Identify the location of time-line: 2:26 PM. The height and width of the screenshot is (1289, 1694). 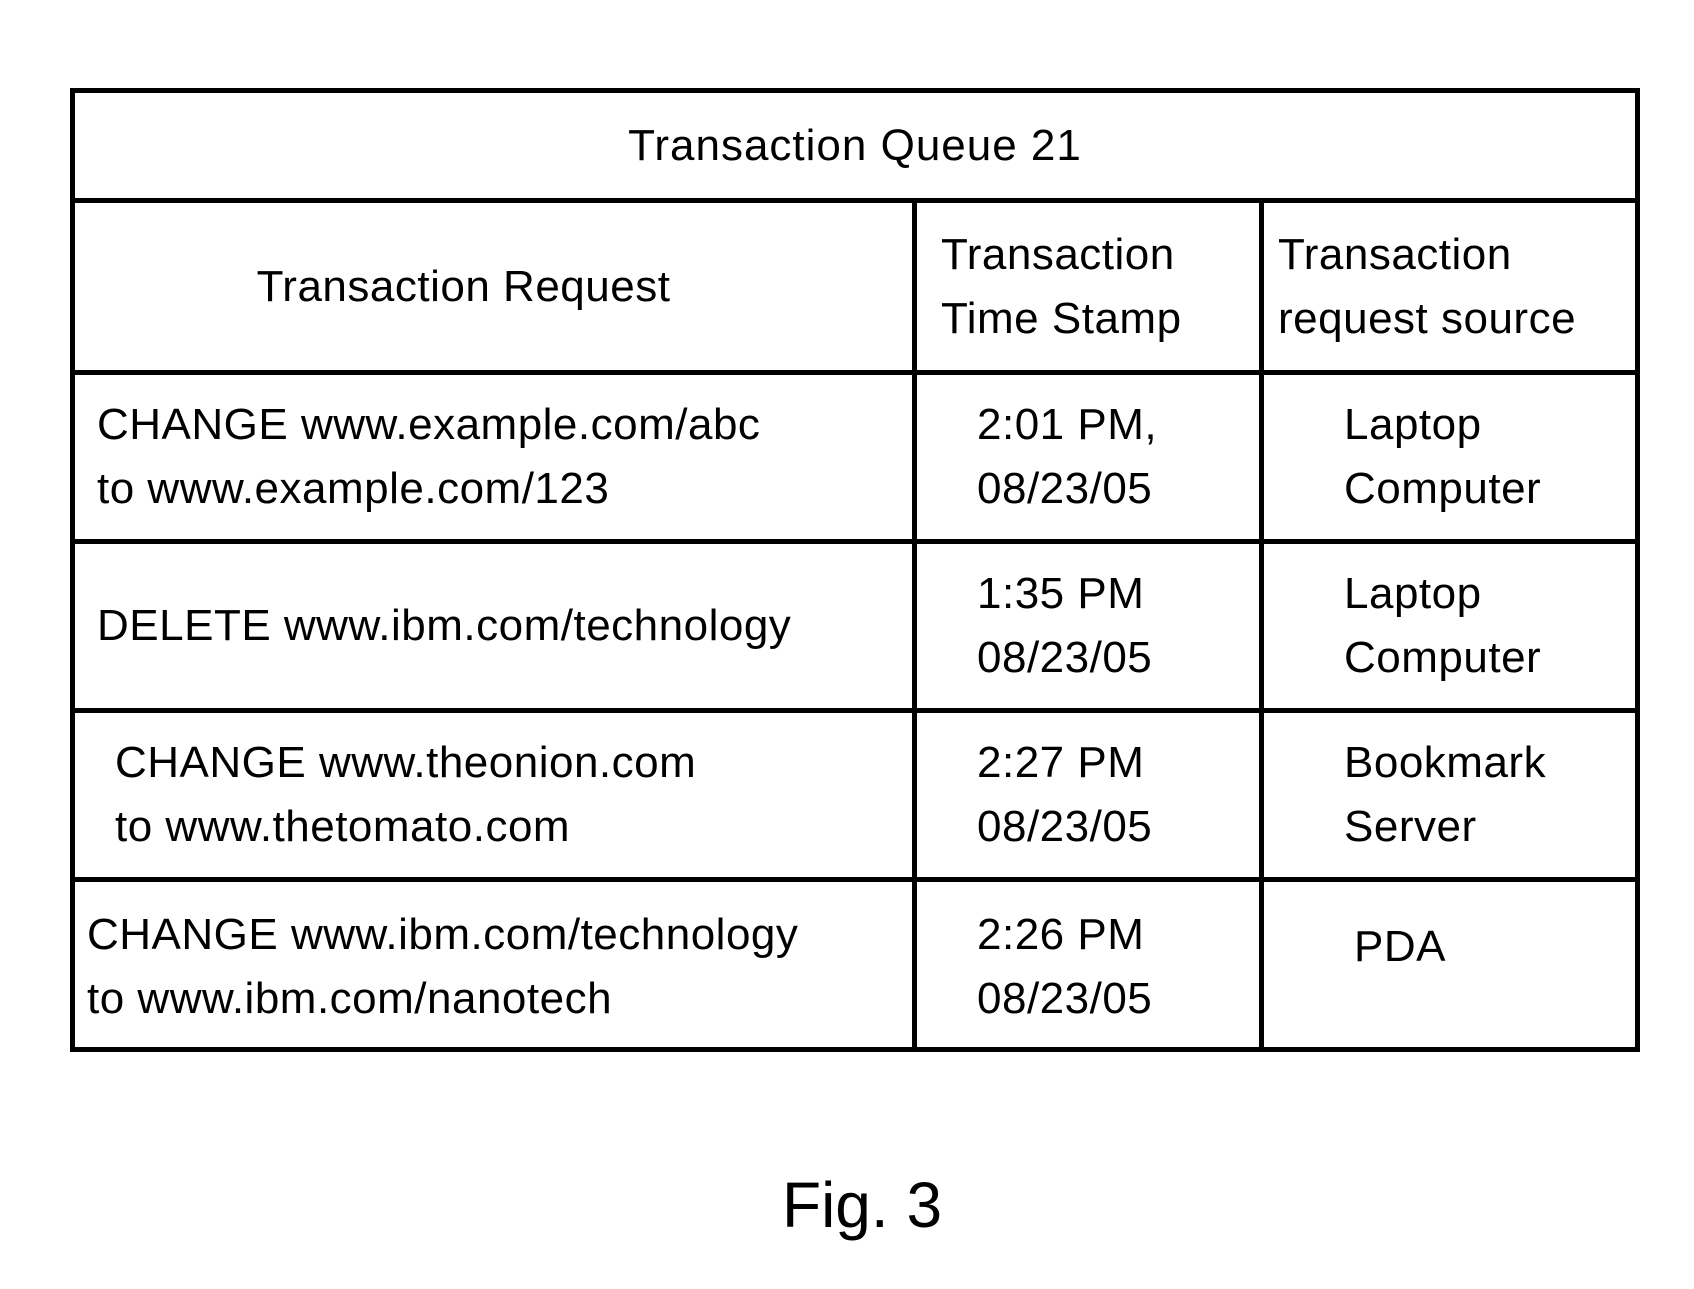
(1061, 934).